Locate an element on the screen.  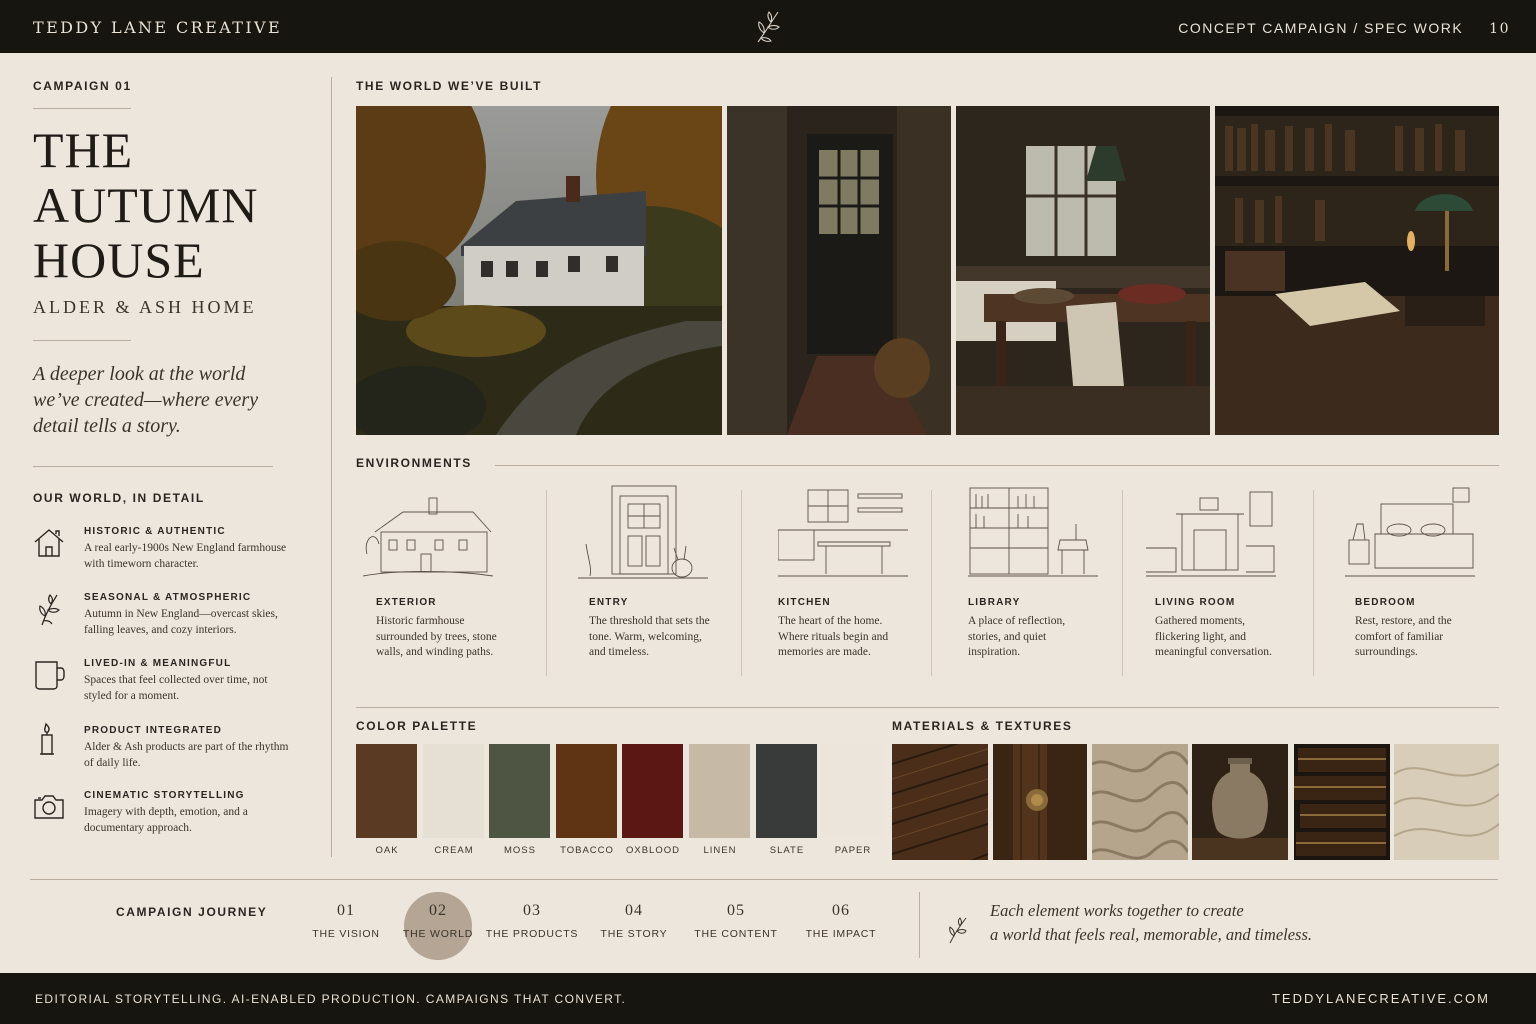
swatch-label: TOBACCO is located at coordinates (587, 850).